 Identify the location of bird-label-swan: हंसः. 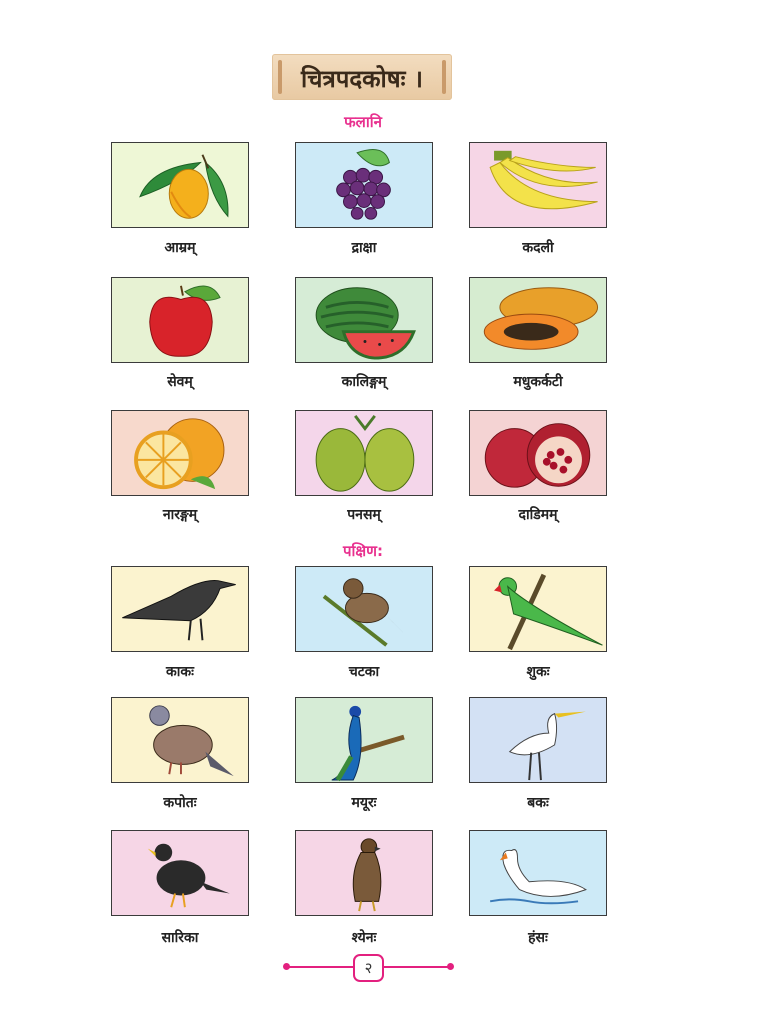
(538, 938).